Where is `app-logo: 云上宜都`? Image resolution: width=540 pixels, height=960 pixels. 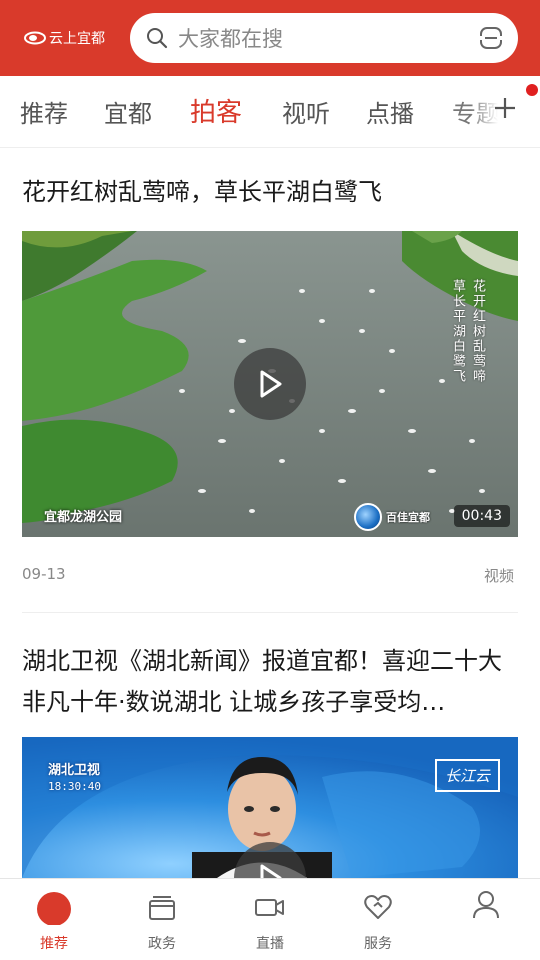 app-logo: 云上宜都 is located at coordinates (74, 38).